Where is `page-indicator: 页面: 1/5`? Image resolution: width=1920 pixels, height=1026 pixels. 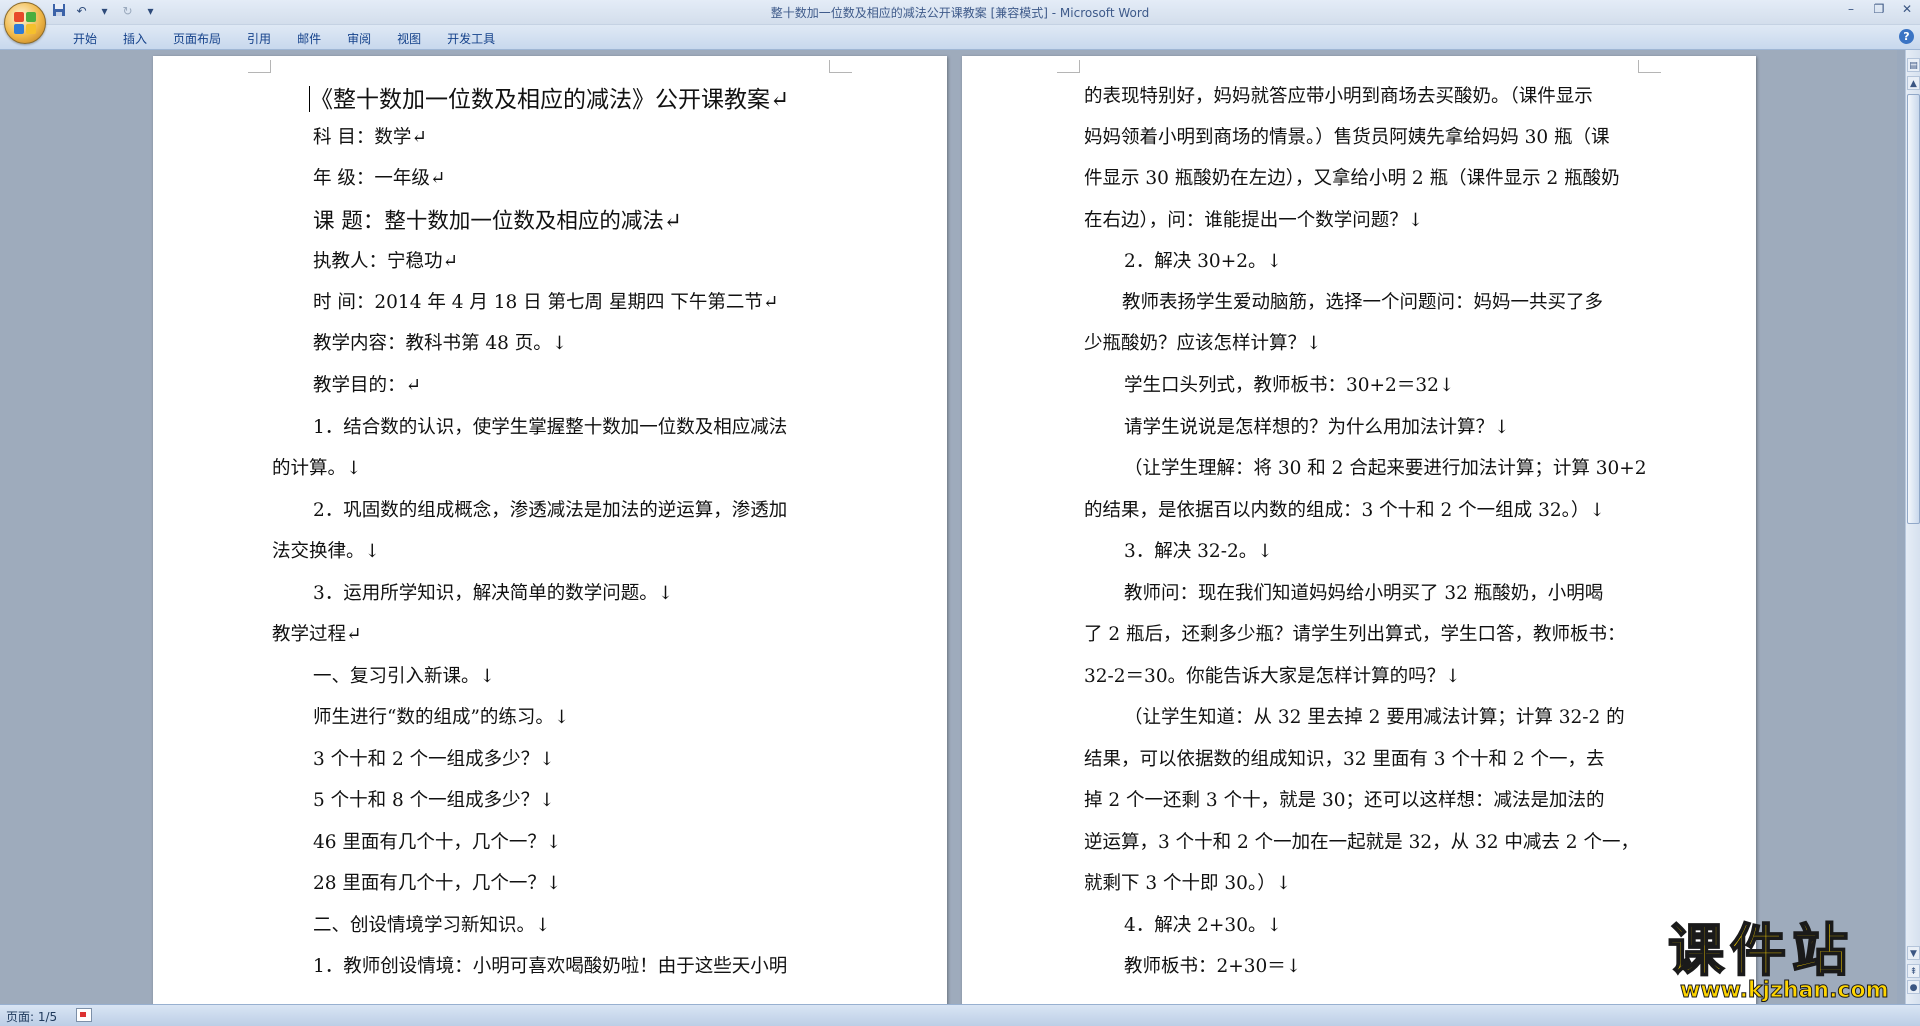 page-indicator: 页面: 1/5 is located at coordinates (31, 1016).